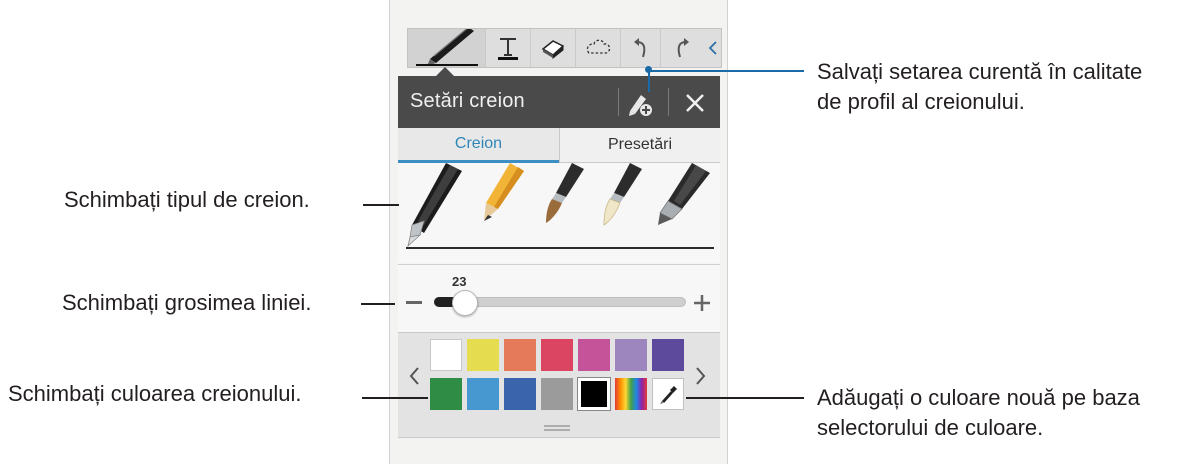 The width and height of the screenshot is (1196, 464). What do you see at coordinates (560, 248) in the screenshot?
I see `pen-preview-line` at bounding box center [560, 248].